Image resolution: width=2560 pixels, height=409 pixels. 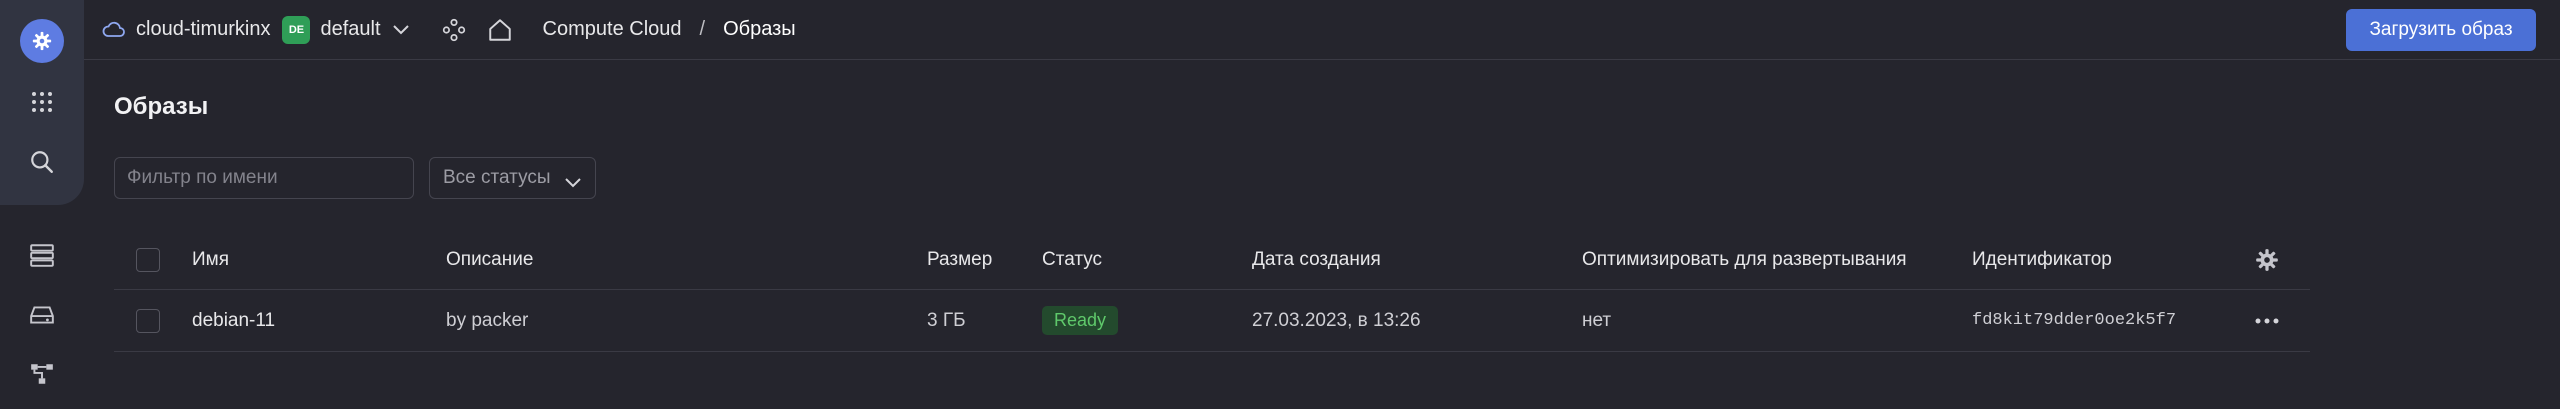 I want to click on cloud-icon, so click(x=114, y=30).